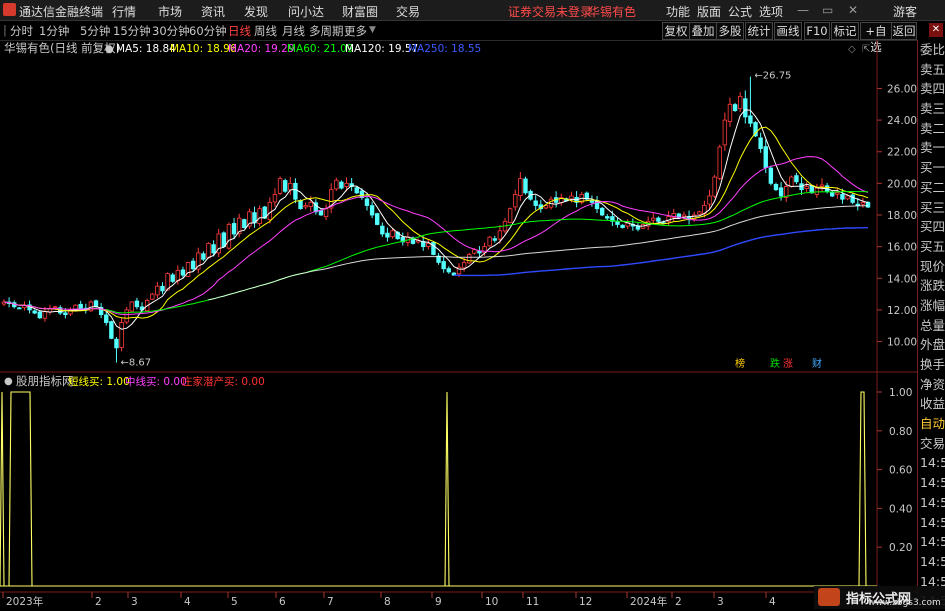  I want to click on event-mark-0: 榜, so click(740, 363).